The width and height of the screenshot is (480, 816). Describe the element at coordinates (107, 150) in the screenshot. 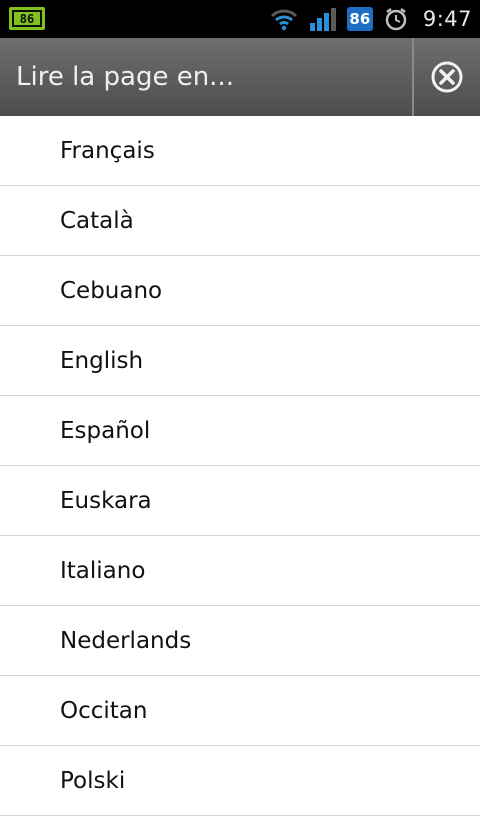

I see `language-label: Français` at that location.